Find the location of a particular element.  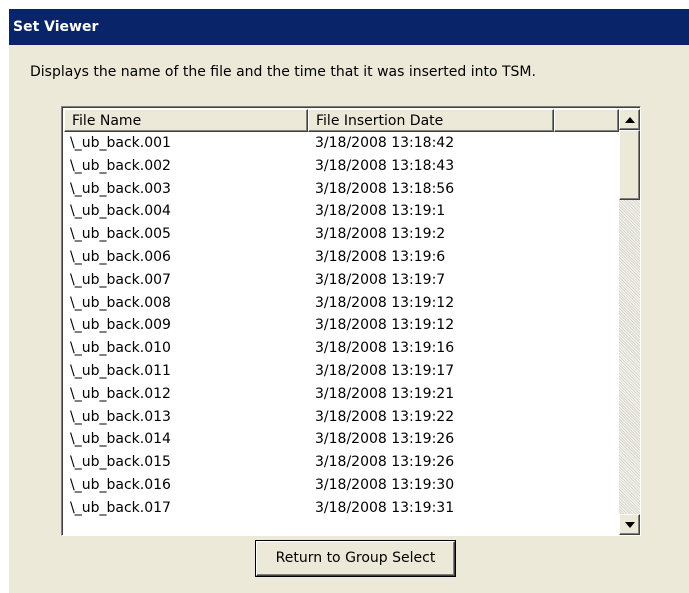

file-name-cell: \_ub_back.015 is located at coordinates (120, 462).